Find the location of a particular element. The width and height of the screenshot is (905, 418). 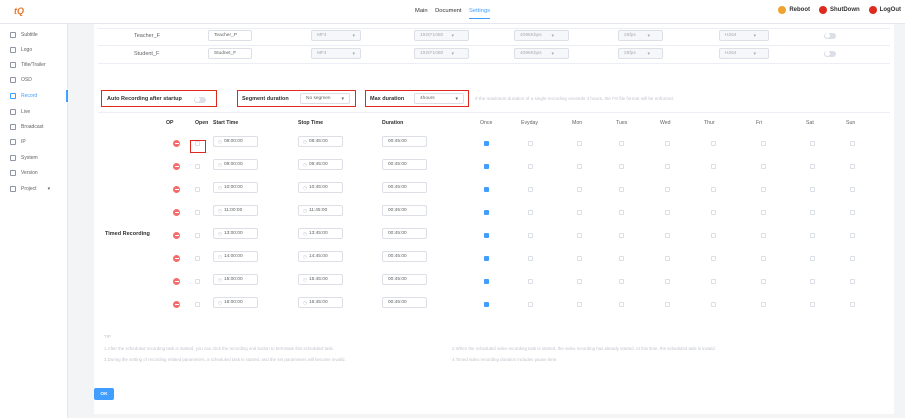

stop-time-input: ◷ 10:45:00 is located at coordinates (320, 187).